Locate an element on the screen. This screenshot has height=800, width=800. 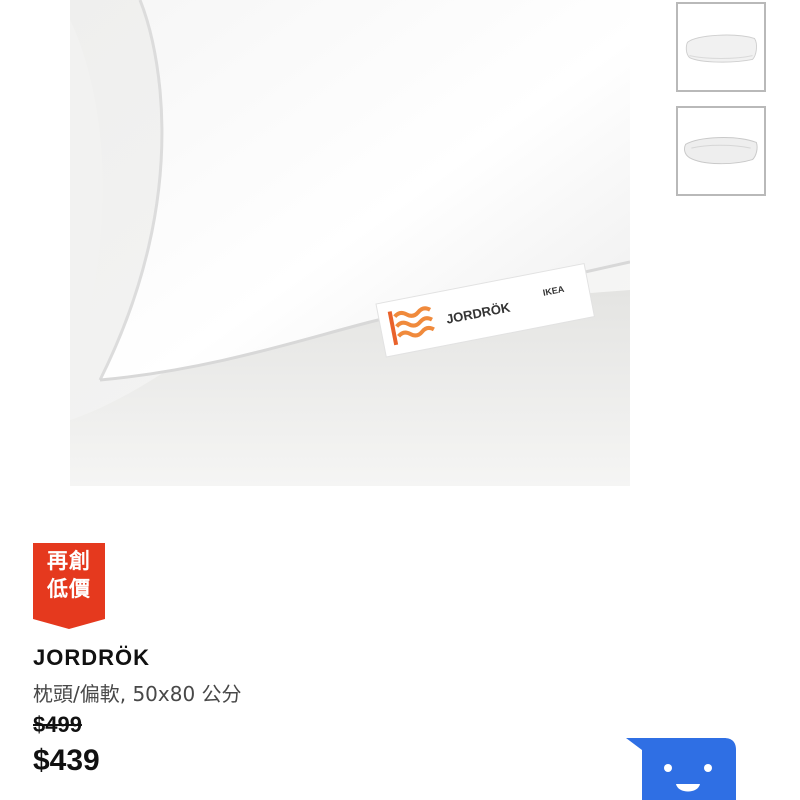
new-low-price-badge: 再創 低價 is located at coordinates (69, 586).